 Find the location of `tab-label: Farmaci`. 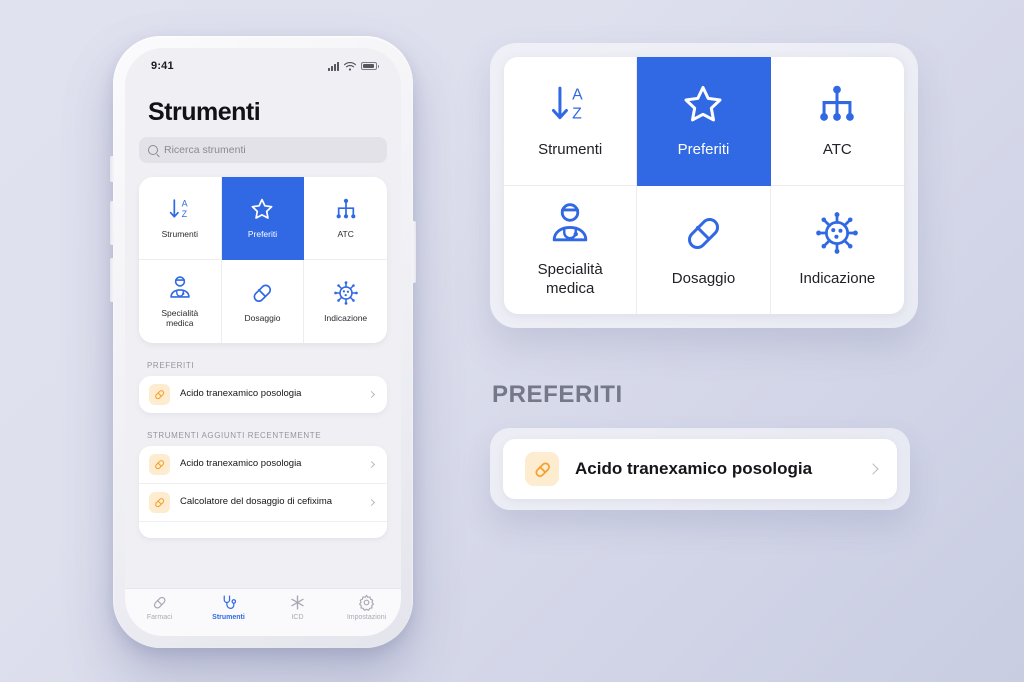

tab-label: Farmaci is located at coordinates (159, 617).